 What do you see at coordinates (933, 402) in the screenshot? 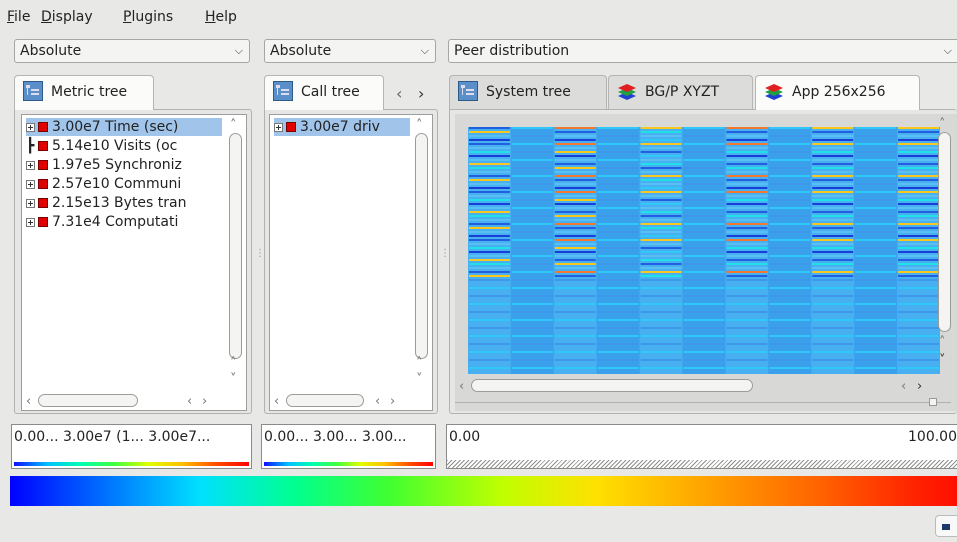
I see `zoom-slider-handle` at bounding box center [933, 402].